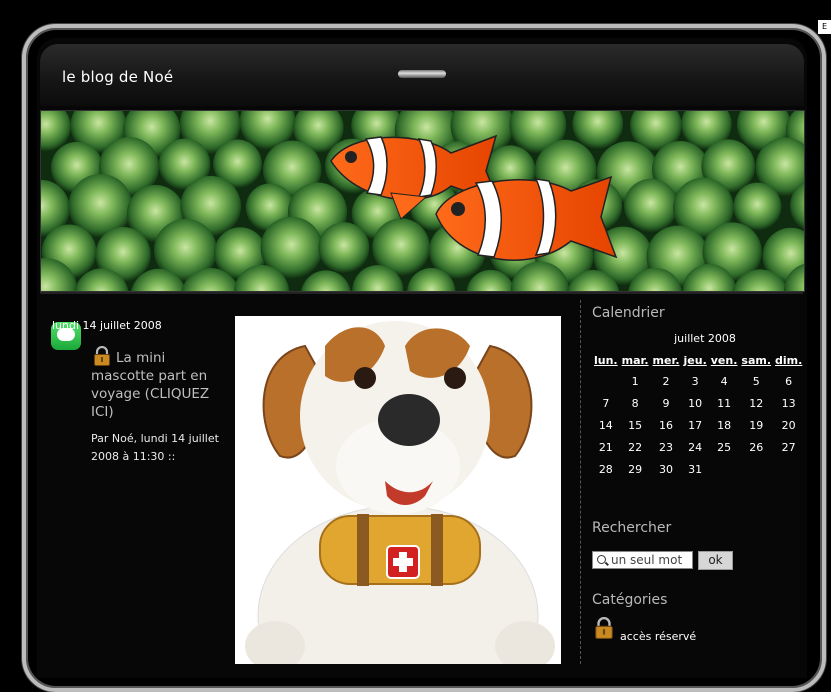 The height and width of the screenshot is (692, 831). I want to click on calendar-day: 1, so click(635, 381).